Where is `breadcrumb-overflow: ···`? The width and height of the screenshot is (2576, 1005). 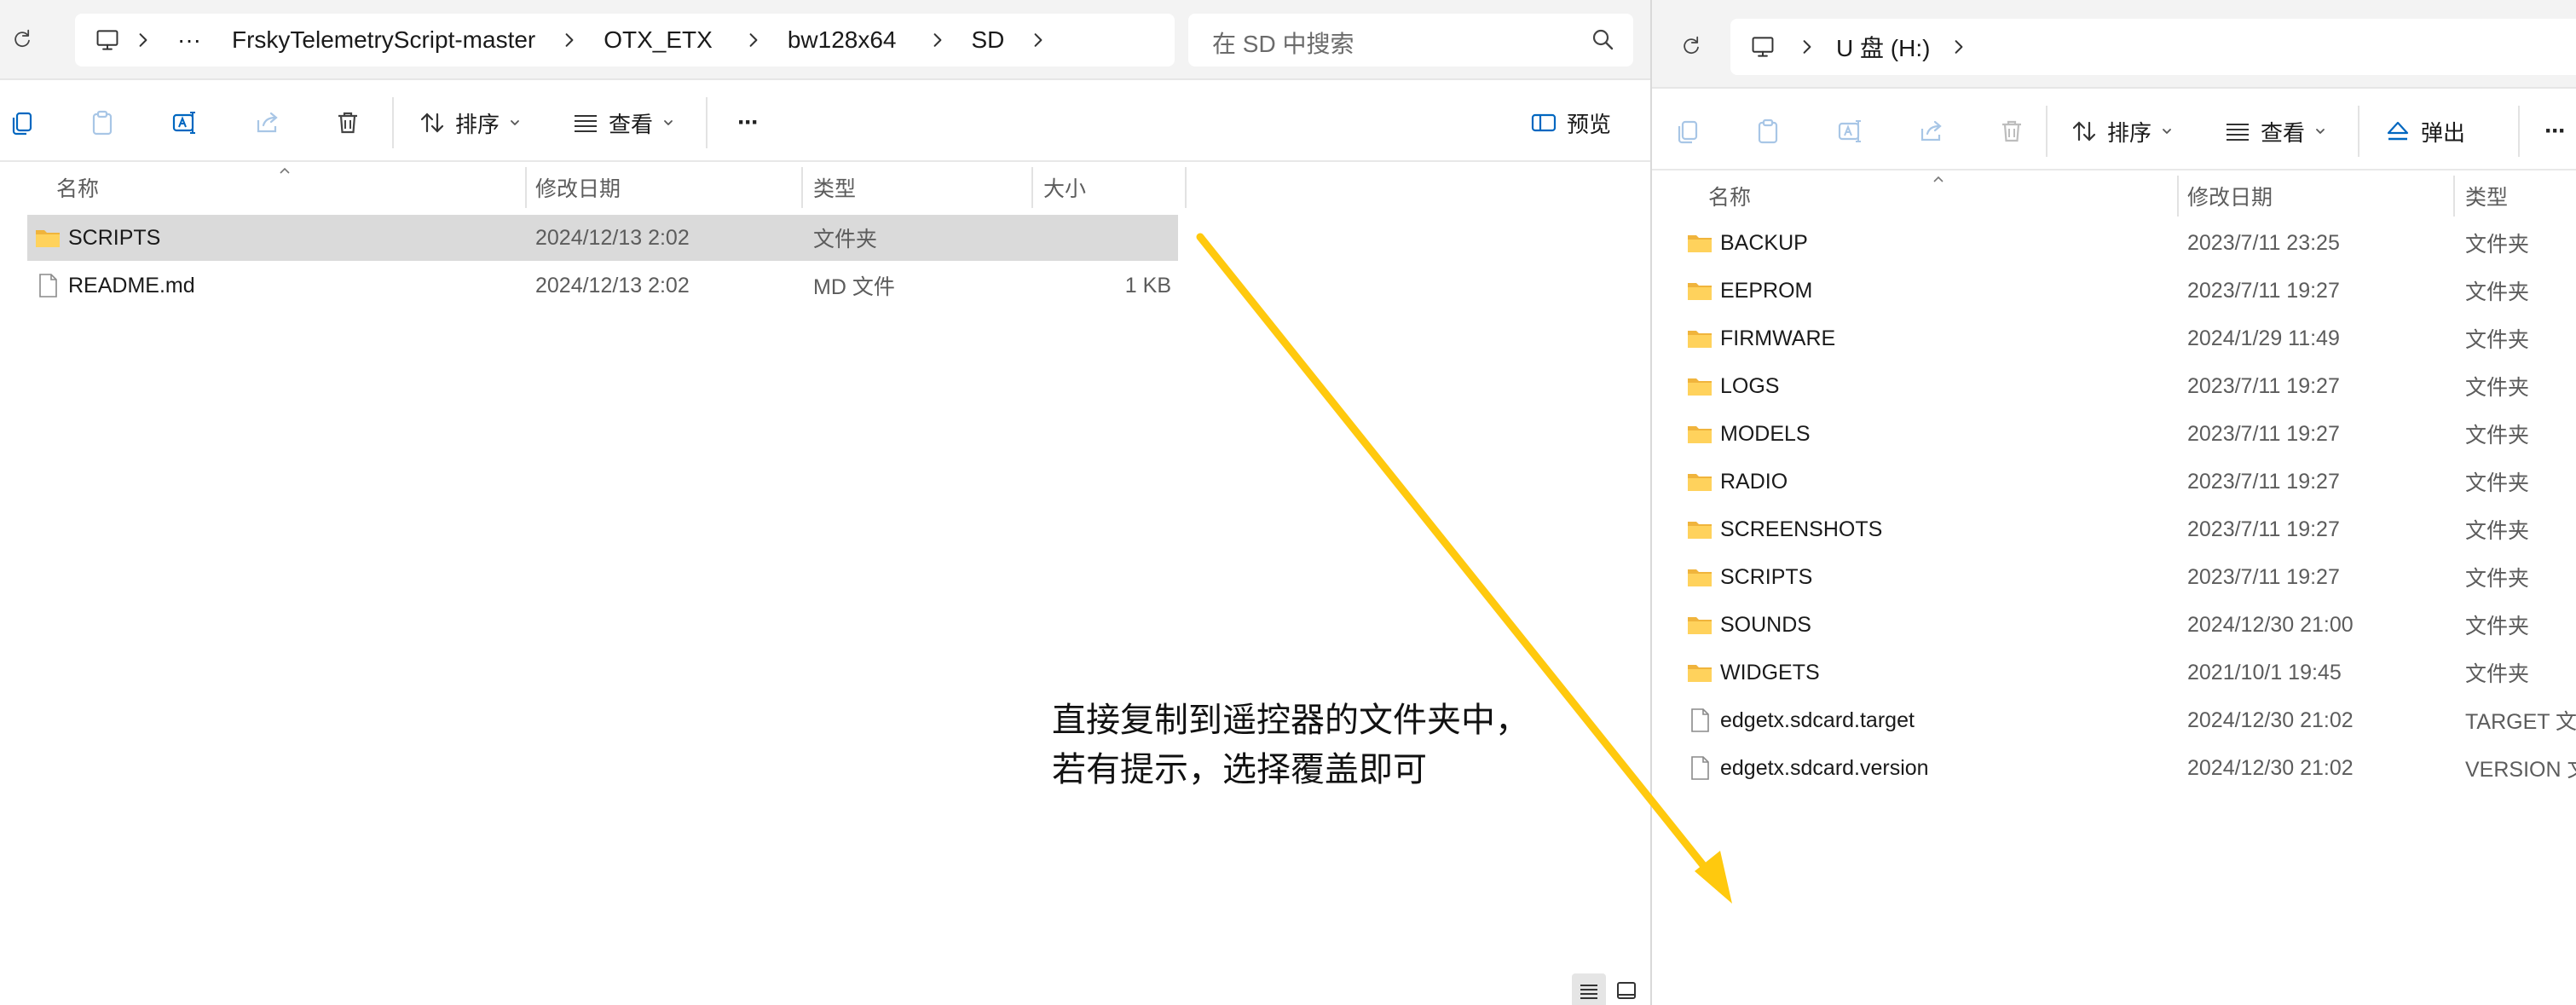 breadcrumb-overflow: ··· is located at coordinates (189, 40).